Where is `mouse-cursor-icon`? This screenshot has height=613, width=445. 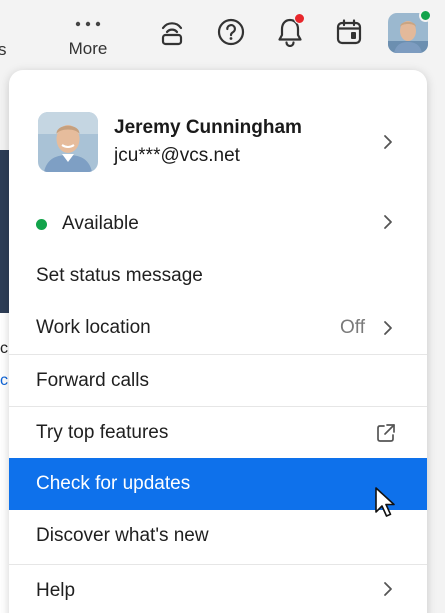 mouse-cursor-icon is located at coordinates (385, 502).